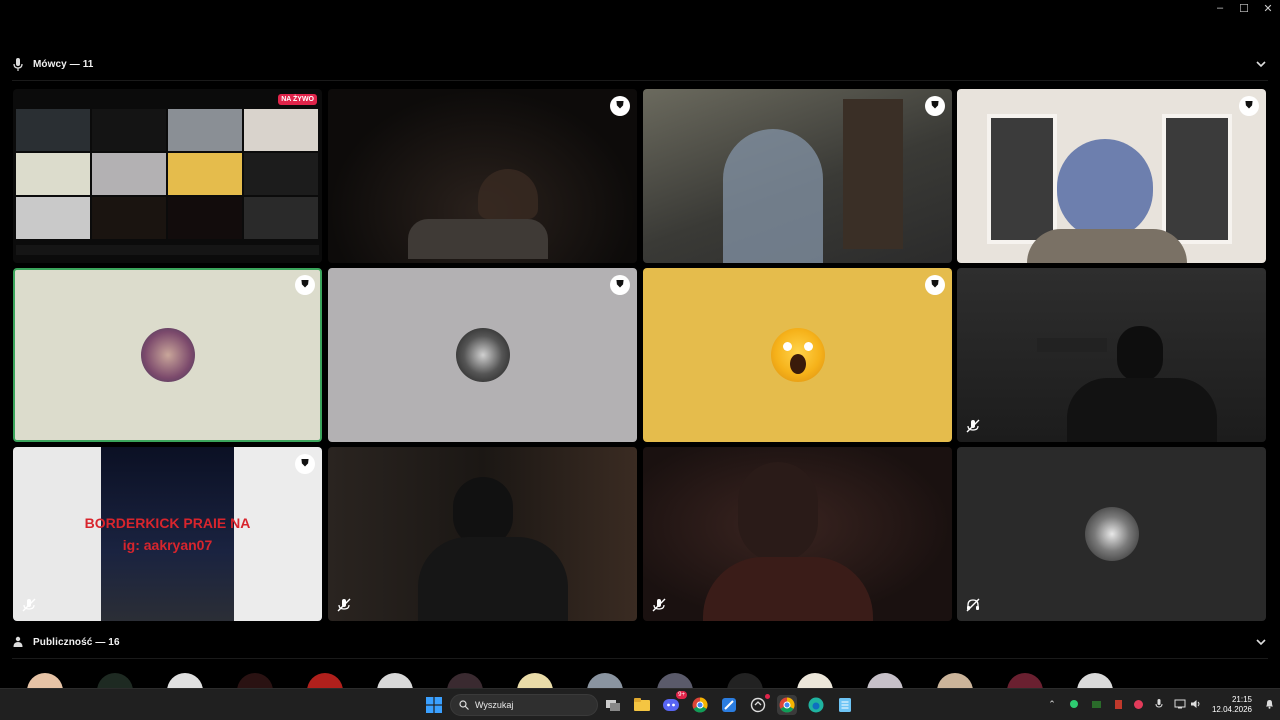  I want to click on close-button: ✕, so click(1268, 8).